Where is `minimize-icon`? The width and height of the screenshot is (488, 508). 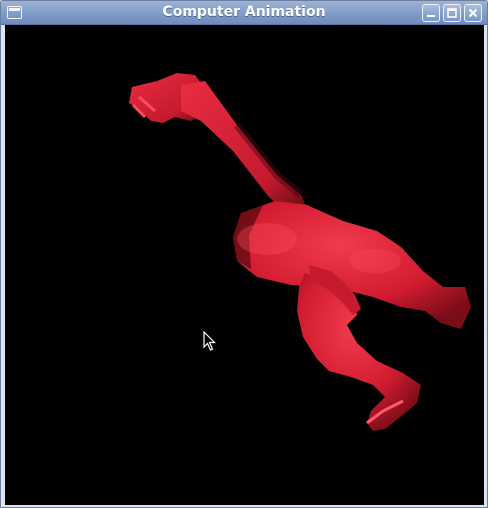
minimize-icon is located at coordinates (431, 16).